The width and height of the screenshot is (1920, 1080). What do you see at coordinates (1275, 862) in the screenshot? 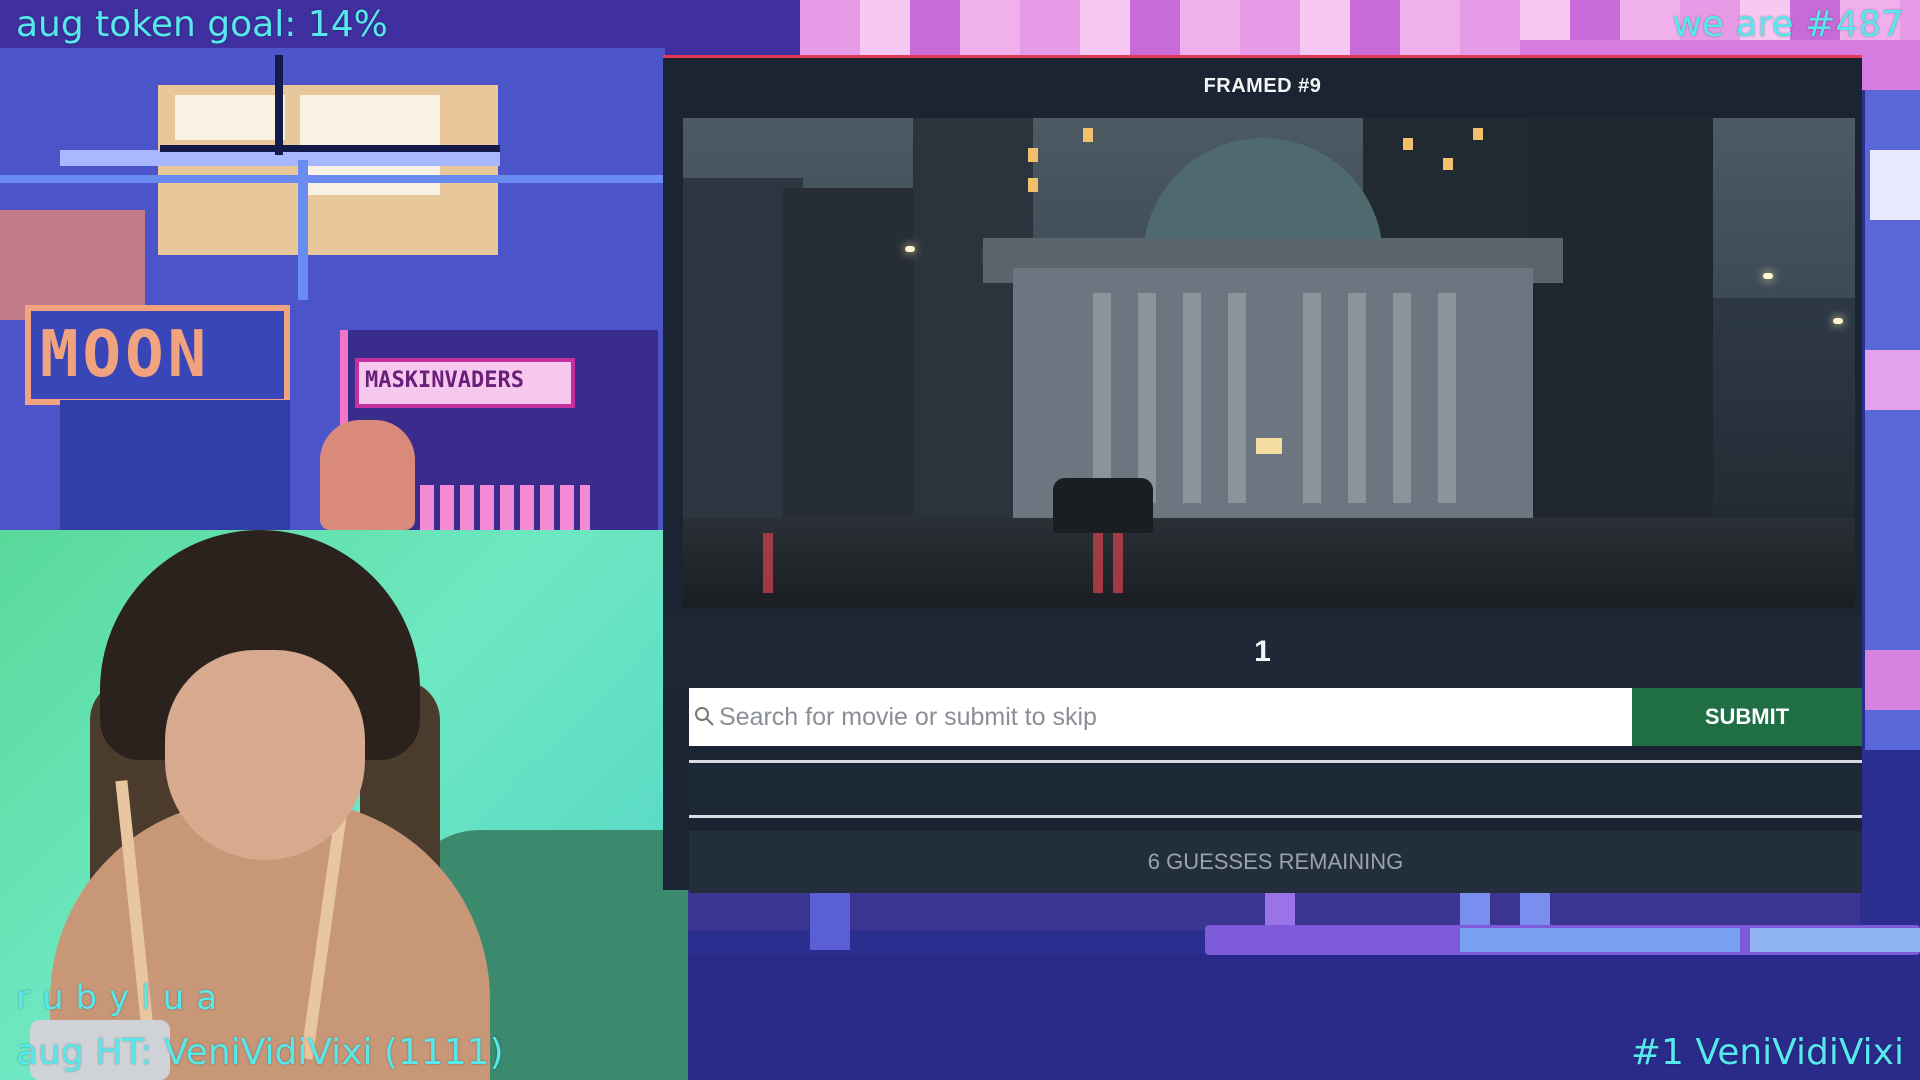
I see `guesses-remaining: 6 GUESSES REMAINING` at bounding box center [1275, 862].